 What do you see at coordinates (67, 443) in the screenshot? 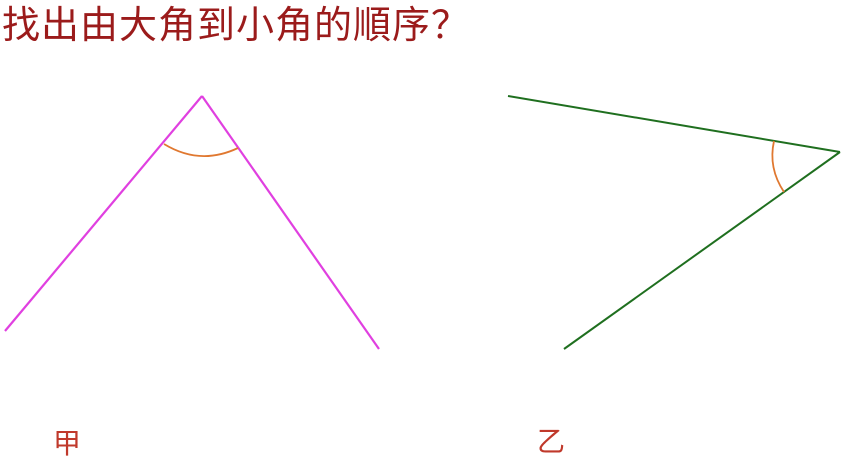
I see `angle-a-label: 甲` at bounding box center [67, 443].